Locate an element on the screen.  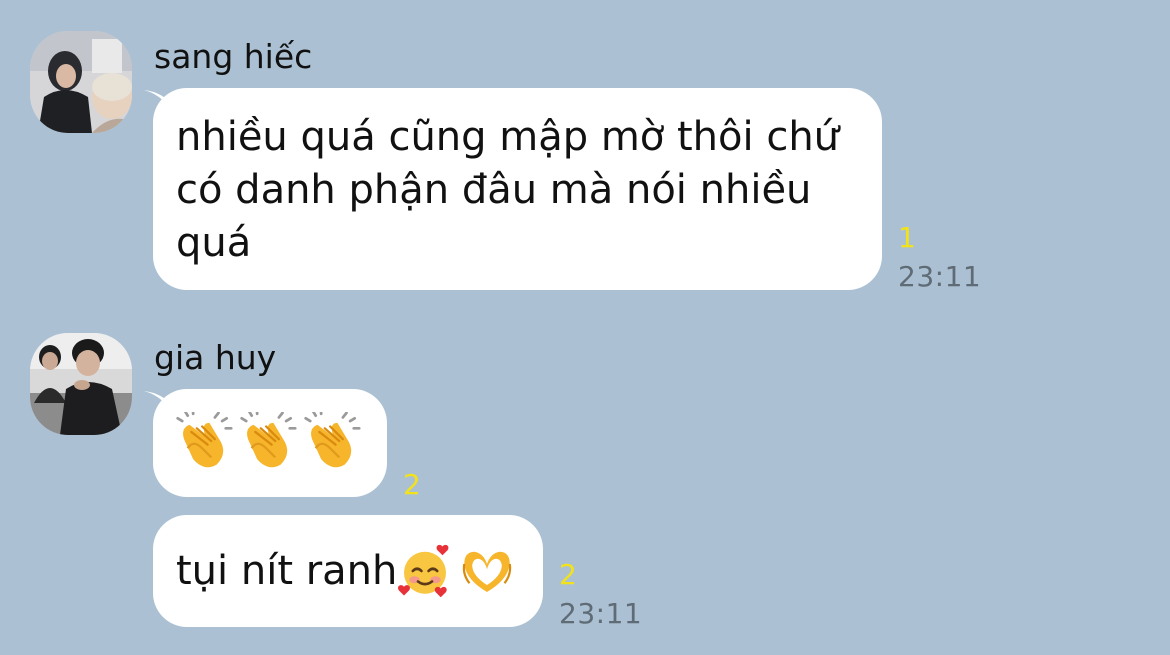
avatar-gia-huy is located at coordinates (81, 384).